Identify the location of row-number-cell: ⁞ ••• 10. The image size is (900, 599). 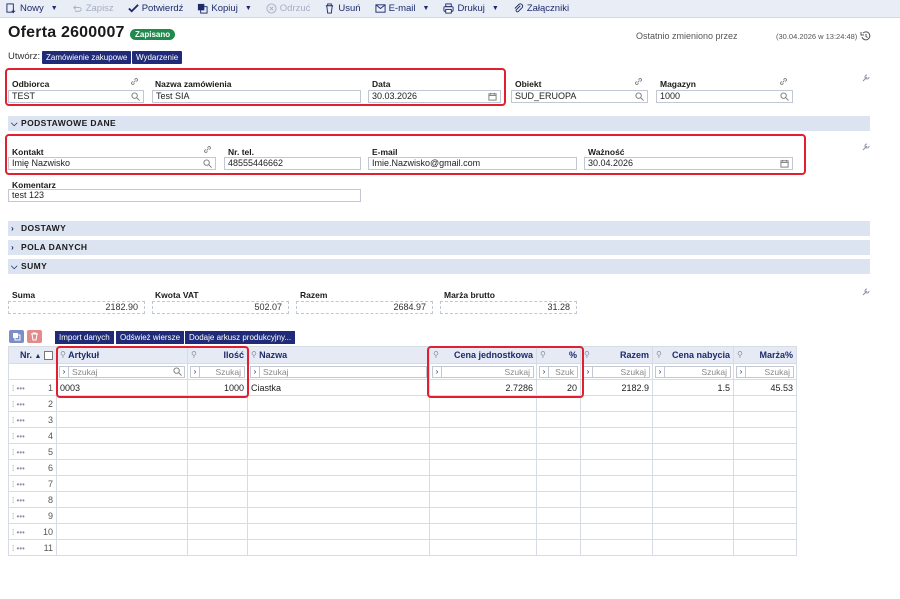
(32, 531).